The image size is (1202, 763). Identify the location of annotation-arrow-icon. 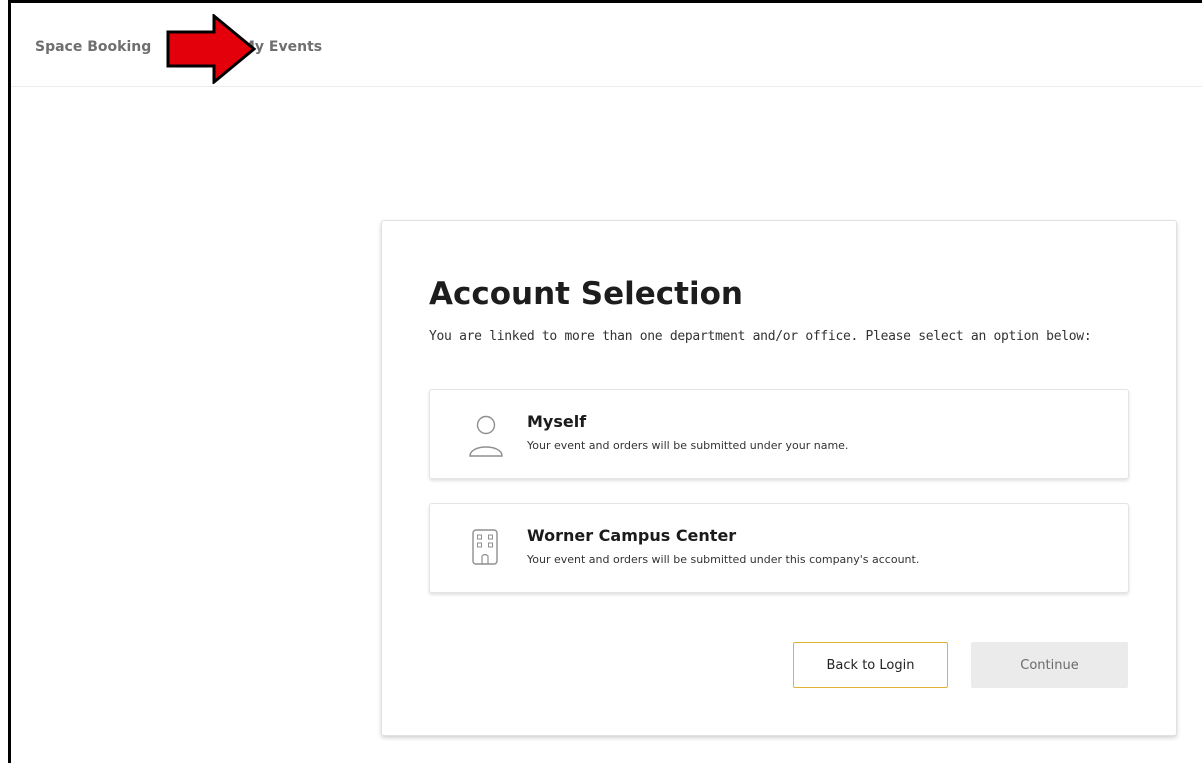
(211, 49).